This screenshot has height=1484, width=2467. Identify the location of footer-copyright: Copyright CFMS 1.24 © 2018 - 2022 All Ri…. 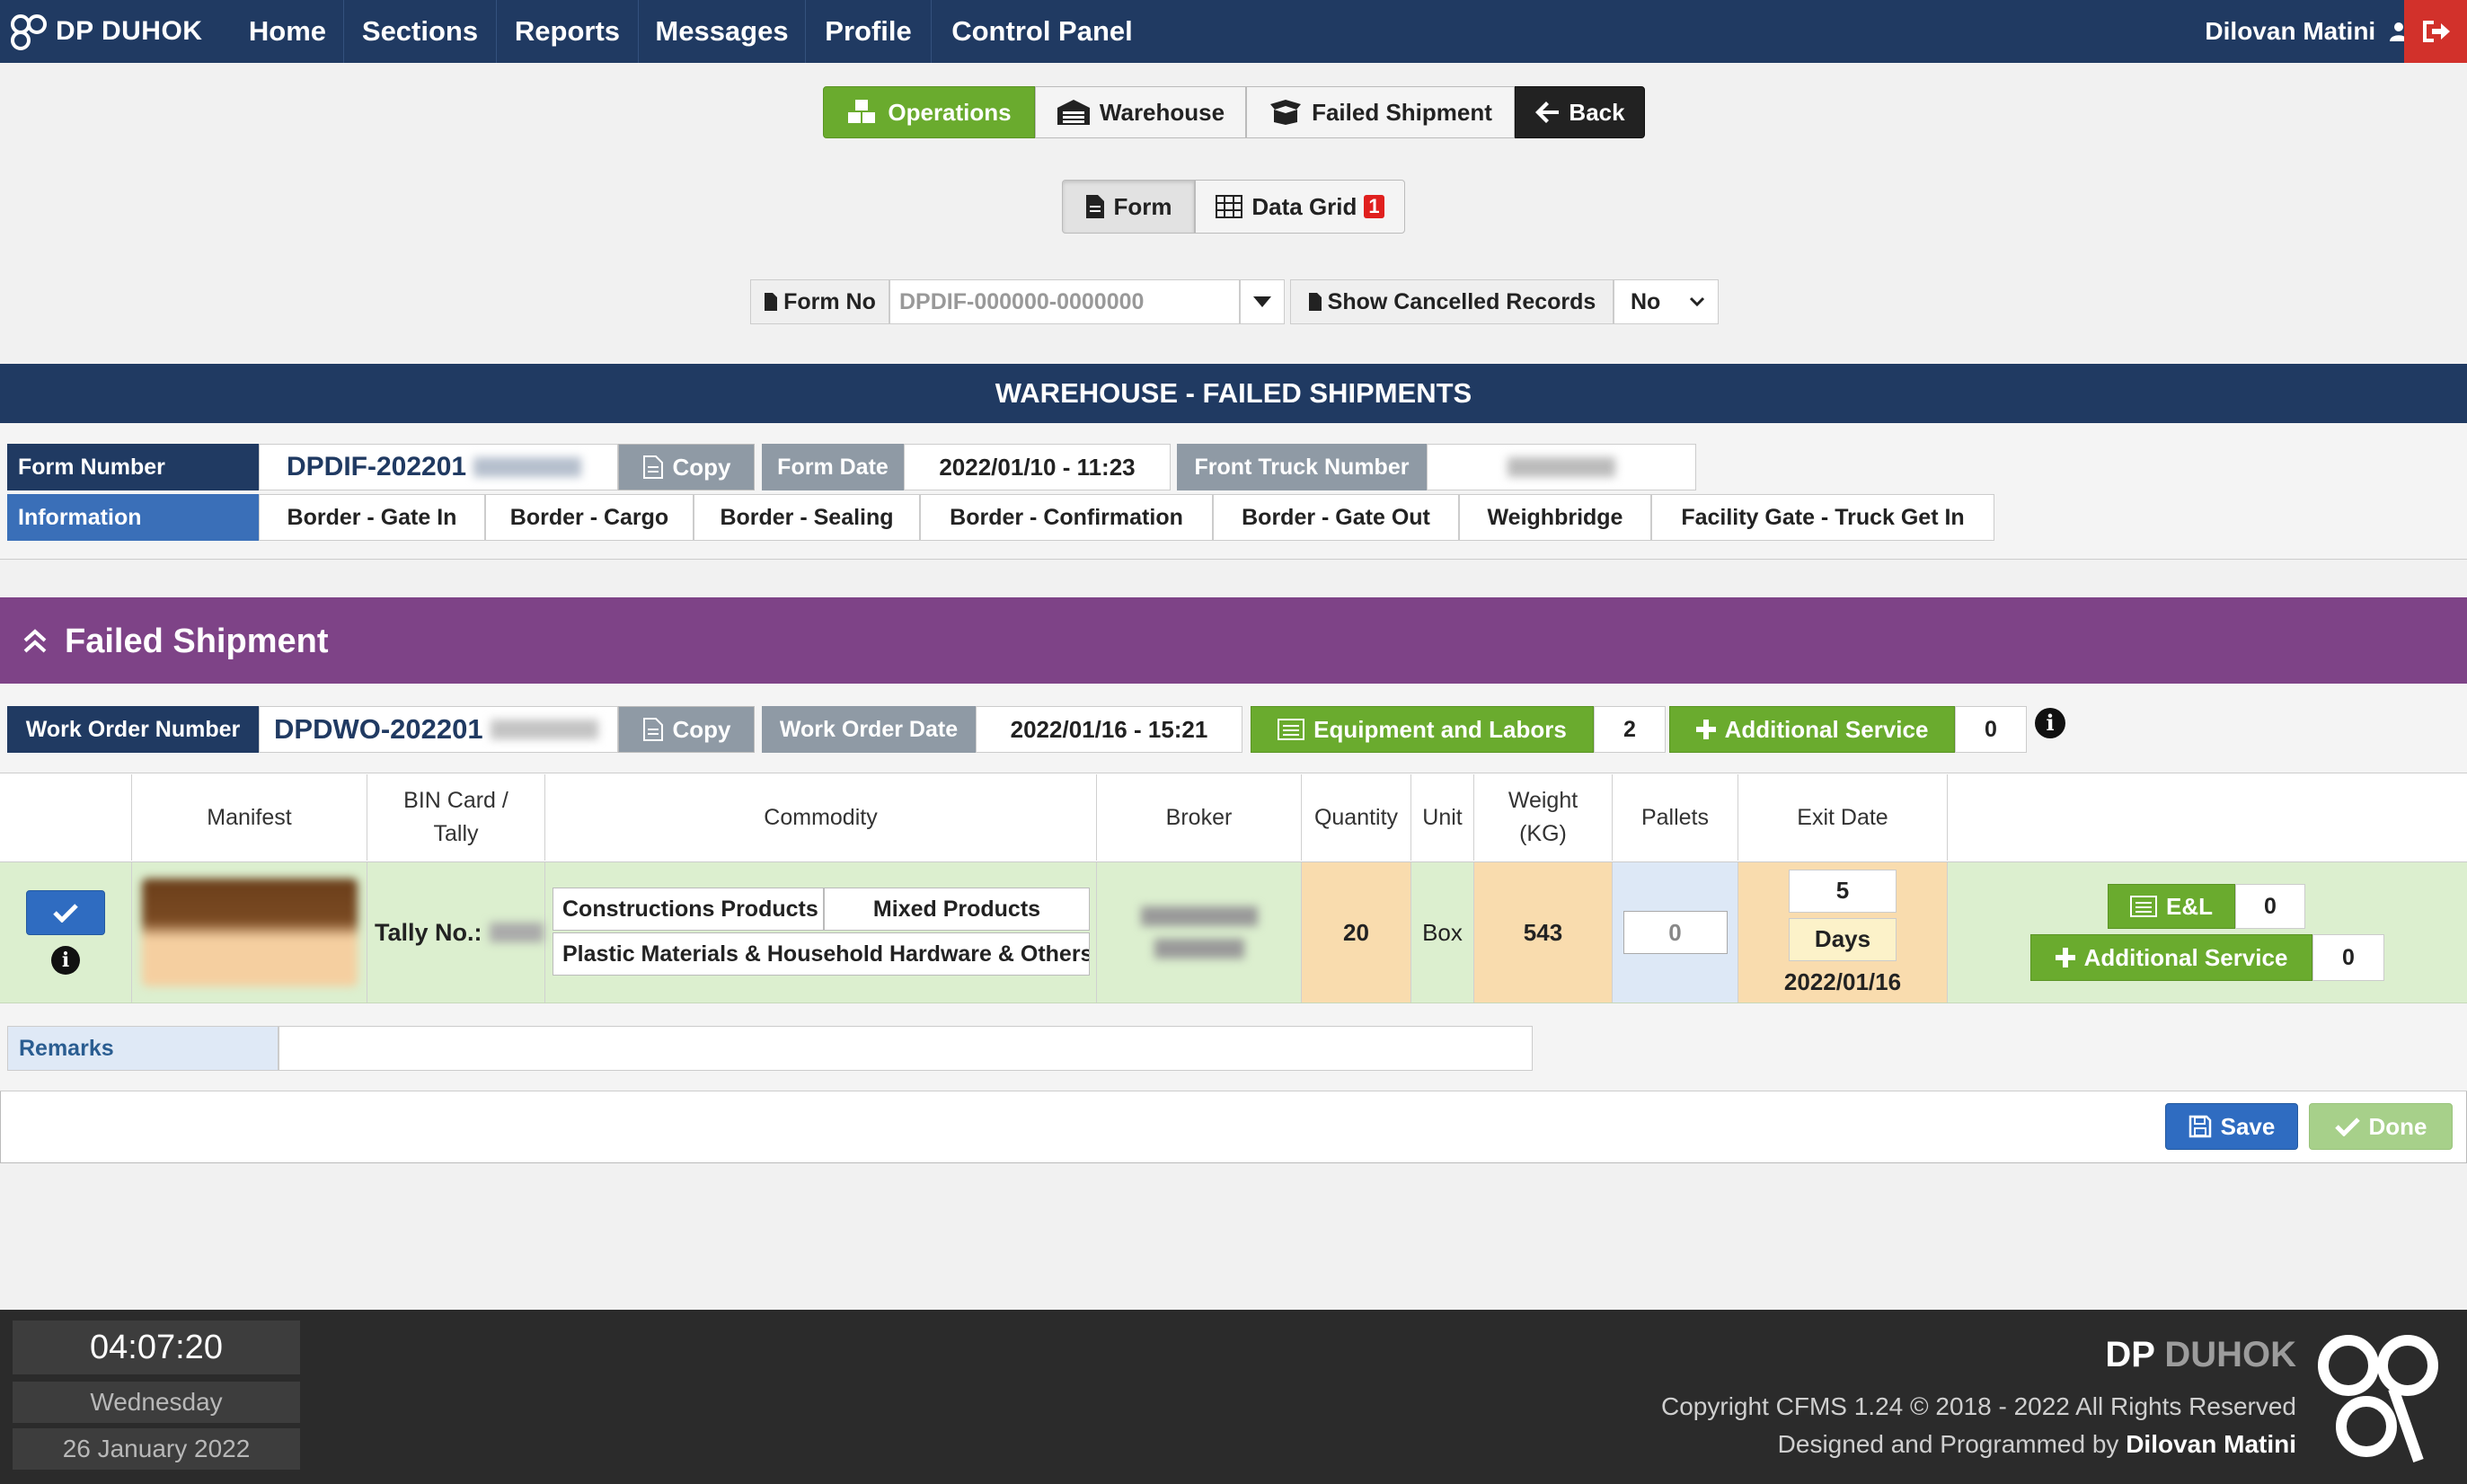
(1978, 1406).